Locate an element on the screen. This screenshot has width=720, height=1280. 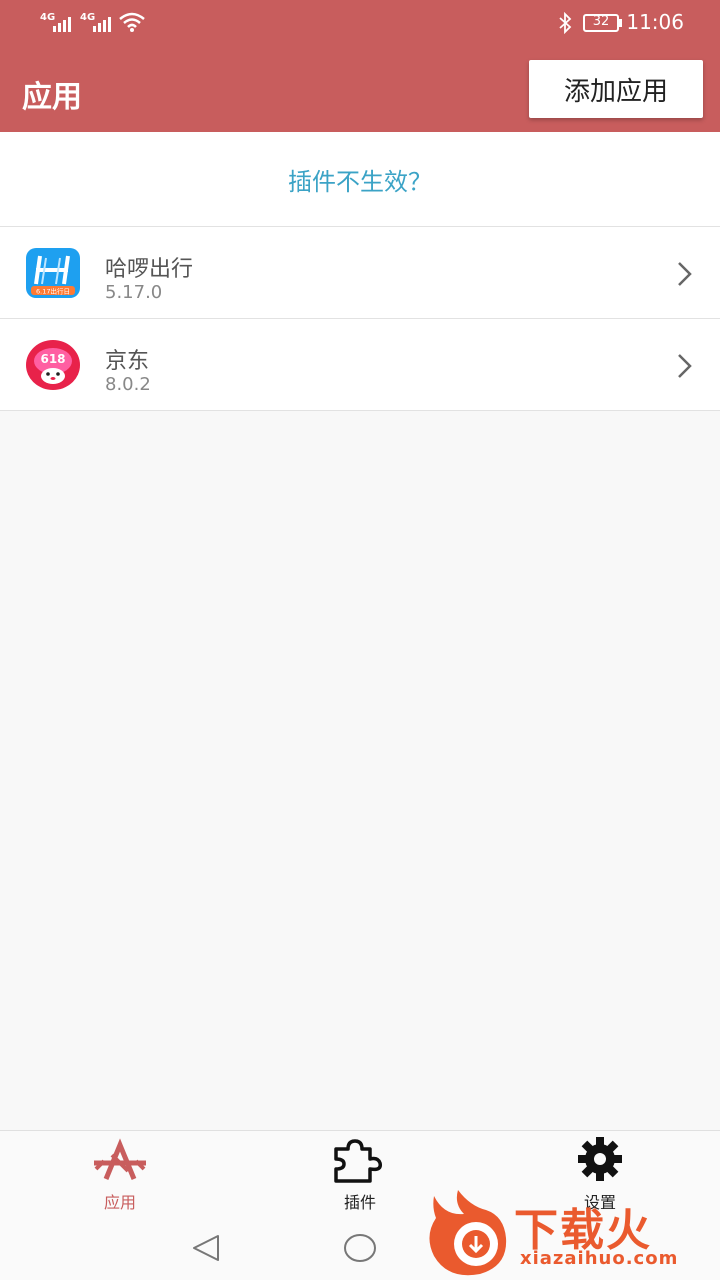
battery-icon: 32 is located at coordinates (601, 23).